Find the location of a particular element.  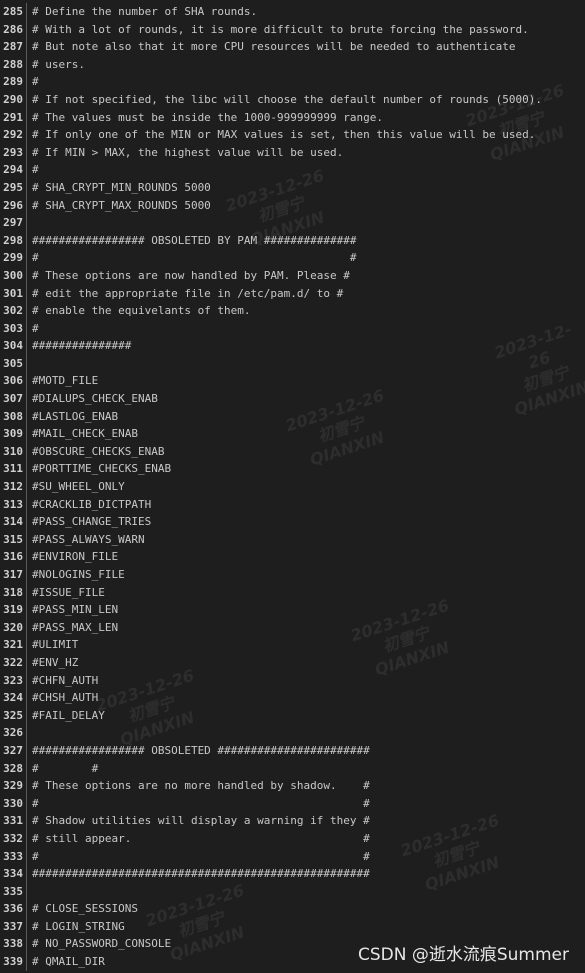

code-text: ############### is located at coordinates (306, 346).